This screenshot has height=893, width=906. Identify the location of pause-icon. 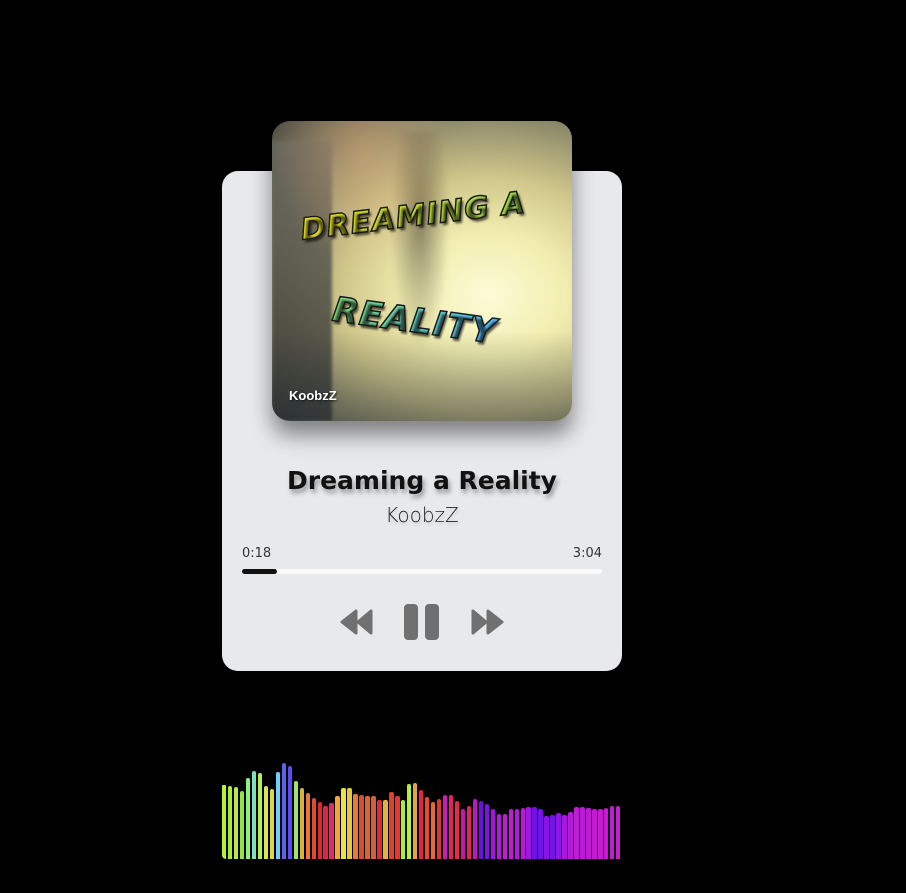
(421, 622).